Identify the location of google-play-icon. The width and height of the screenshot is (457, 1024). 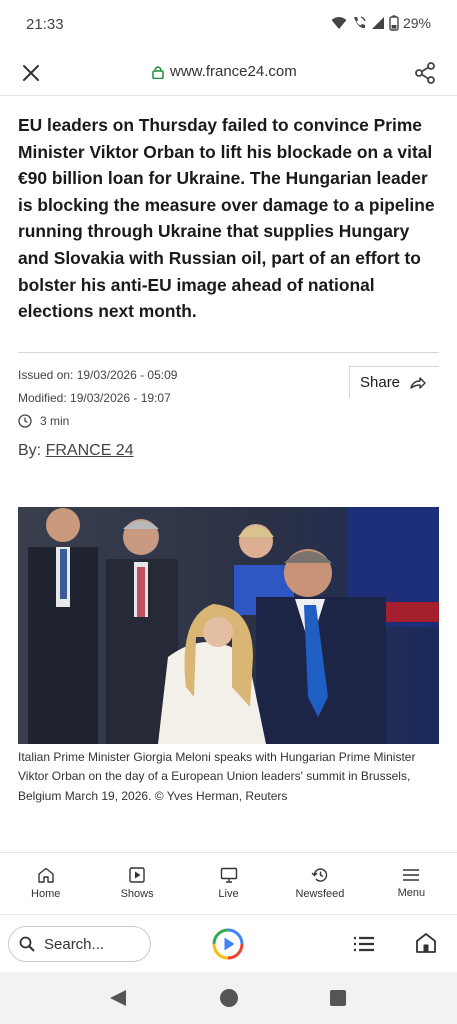
(228, 944).